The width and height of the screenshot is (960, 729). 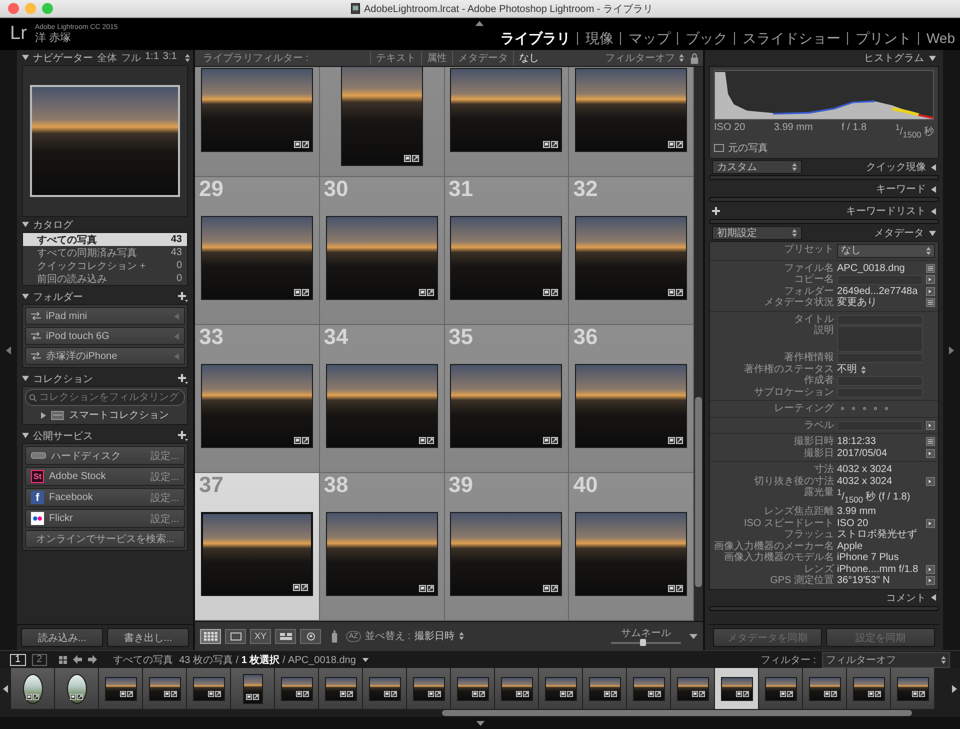 I want to click on list-icon, so click(x=930, y=303).